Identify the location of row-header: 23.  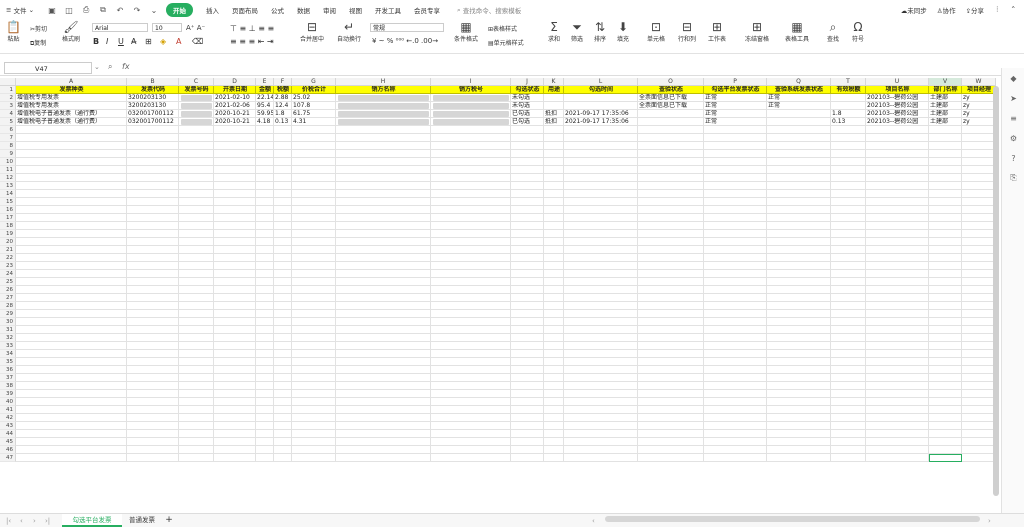
(8, 266).